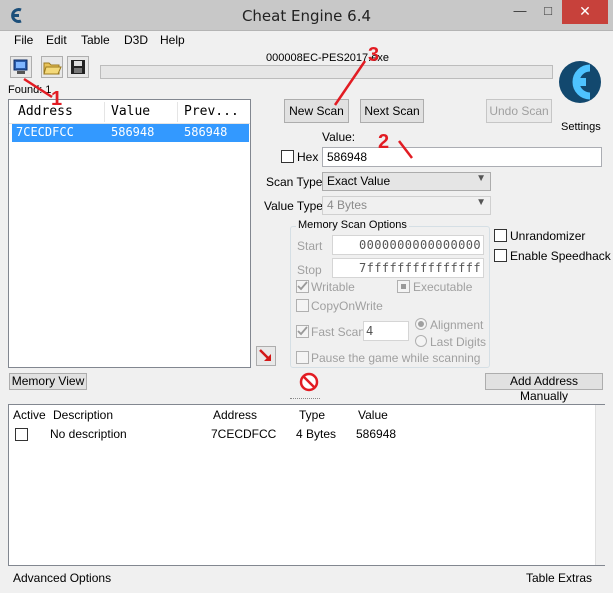 Image resolution: width=613 pixels, height=593 pixels. What do you see at coordinates (172, 40) in the screenshot?
I see `menu-help: Help` at bounding box center [172, 40].